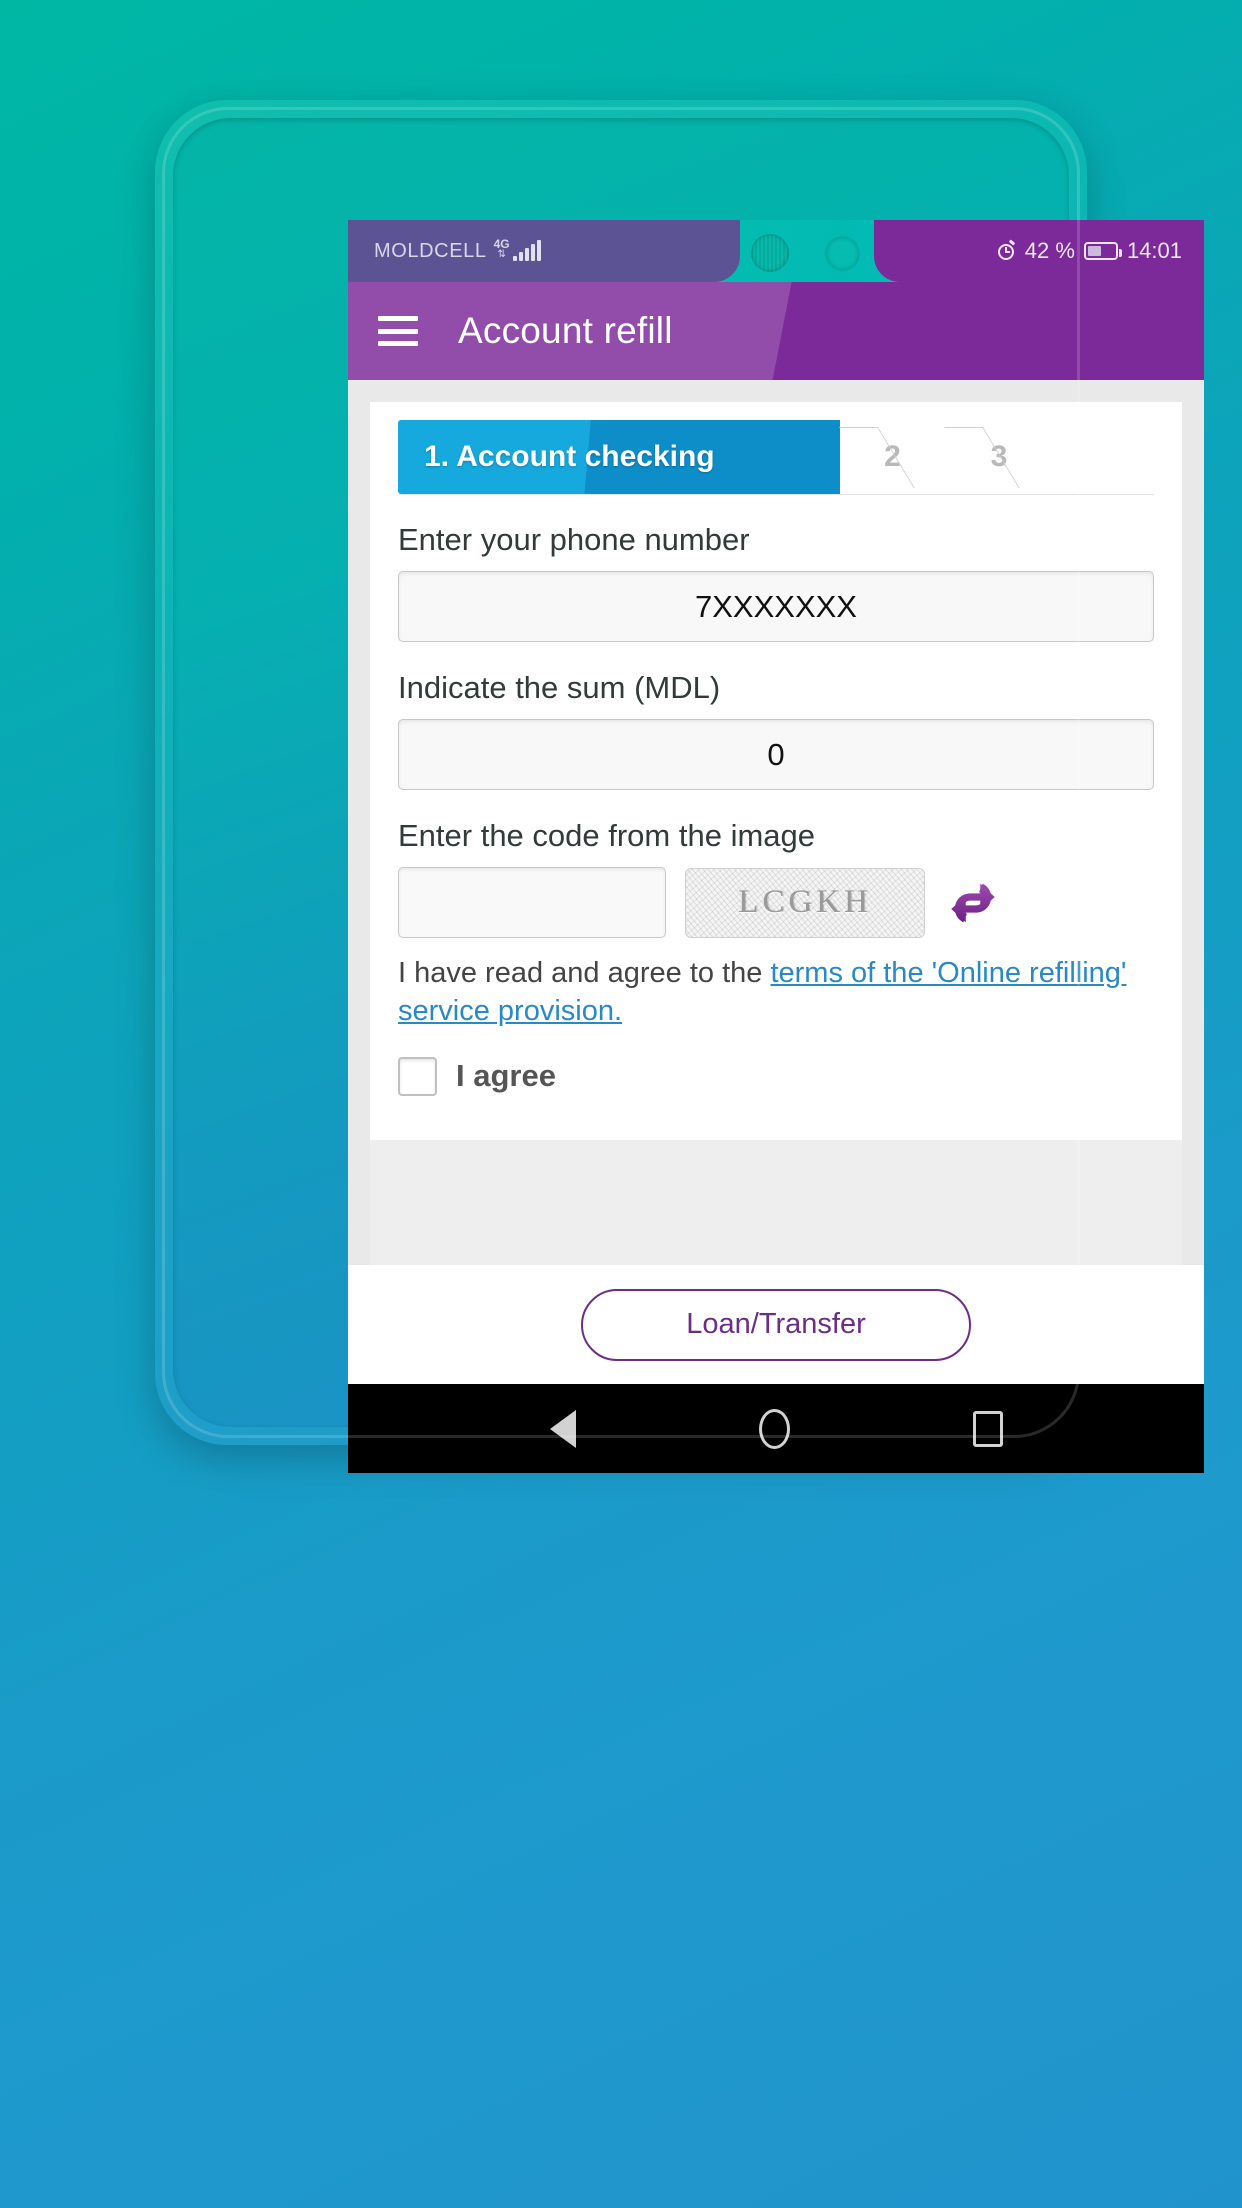  Describe the element at coordinates (770, 253) in the screenshot. I see `front-camera-icon` at that location.